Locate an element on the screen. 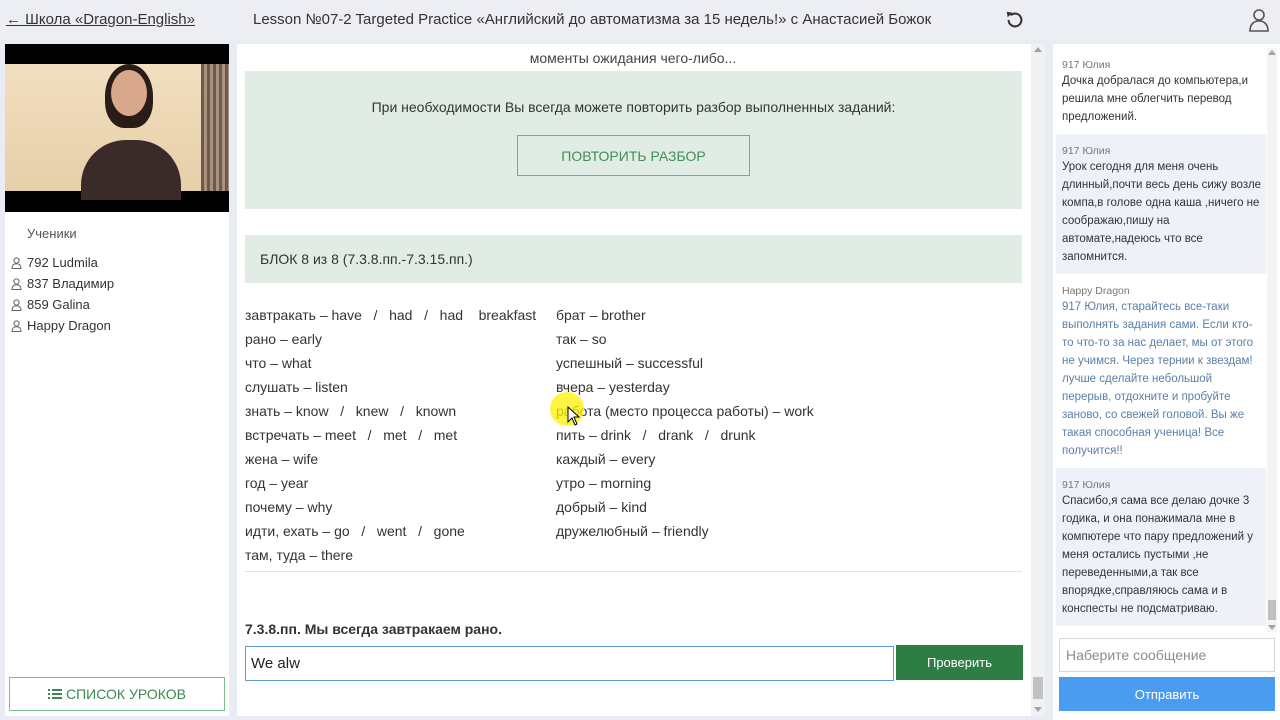 The image size is (1280, 720). vocab-item: рано – early is located at coordinates (283, 339).